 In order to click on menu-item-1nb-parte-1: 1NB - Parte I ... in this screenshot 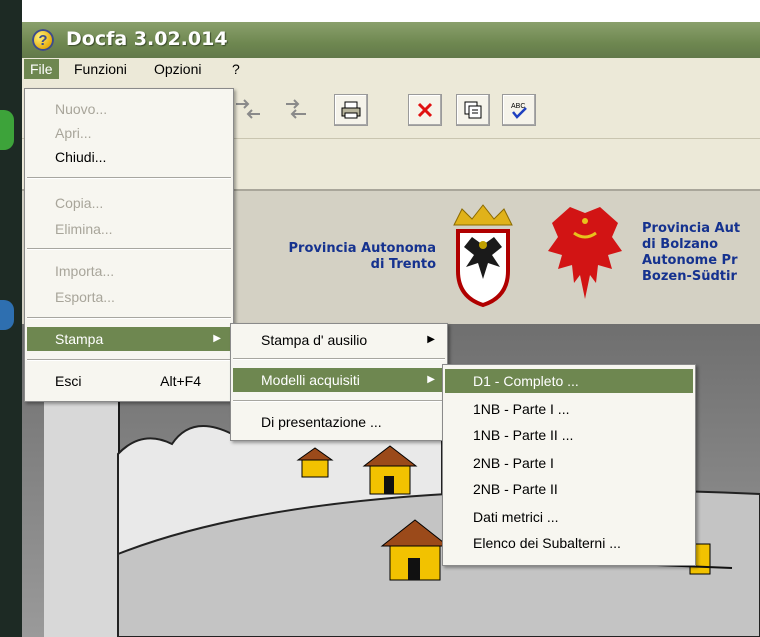, I will do `click(569, 409)`.